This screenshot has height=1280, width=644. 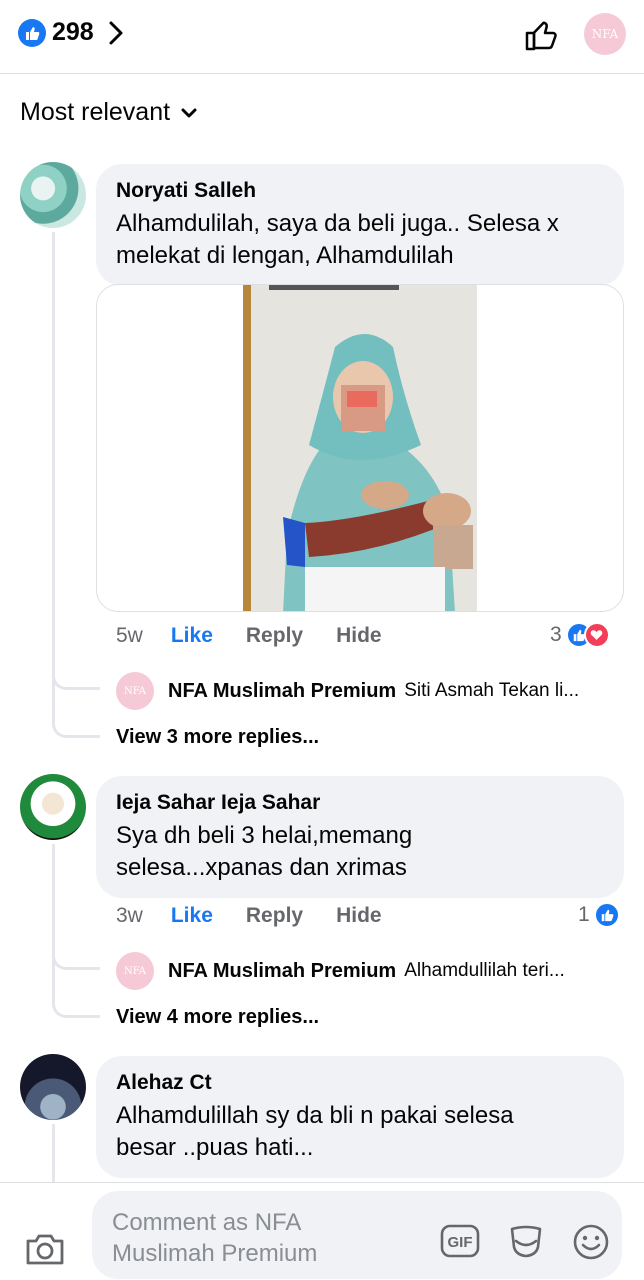 I want to click on reaction-count: 298, so click(x=73, y=32).